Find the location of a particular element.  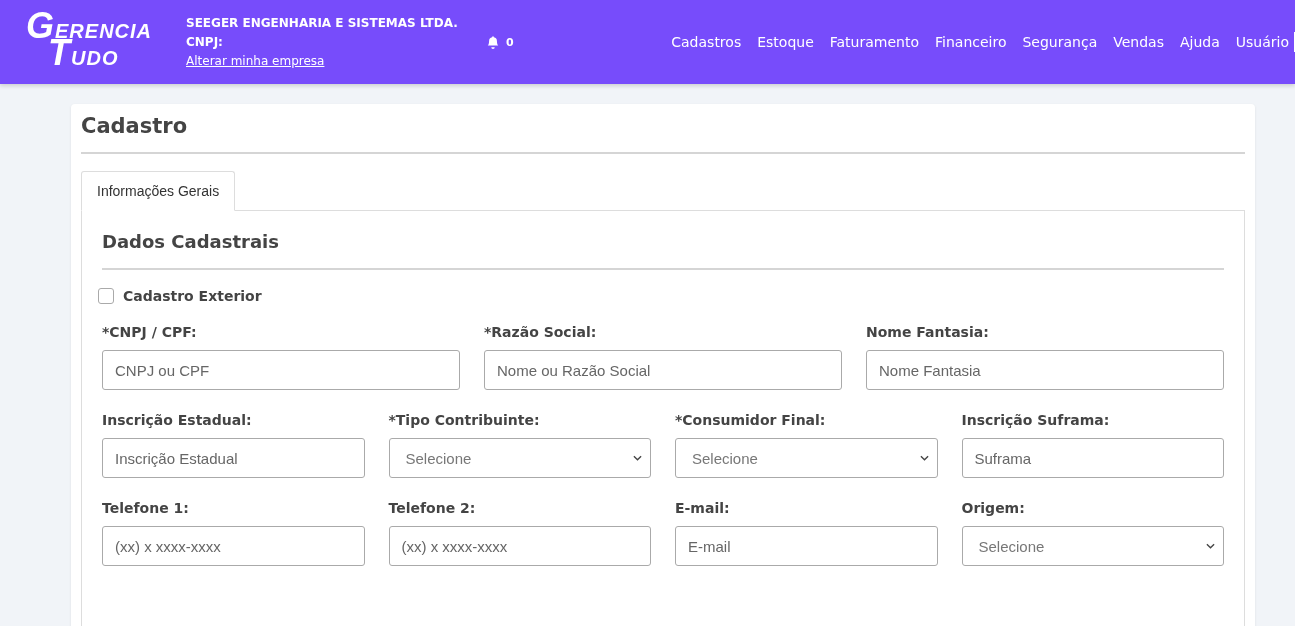

field-label: Telefone 2: is located at coordinates (432, 508).